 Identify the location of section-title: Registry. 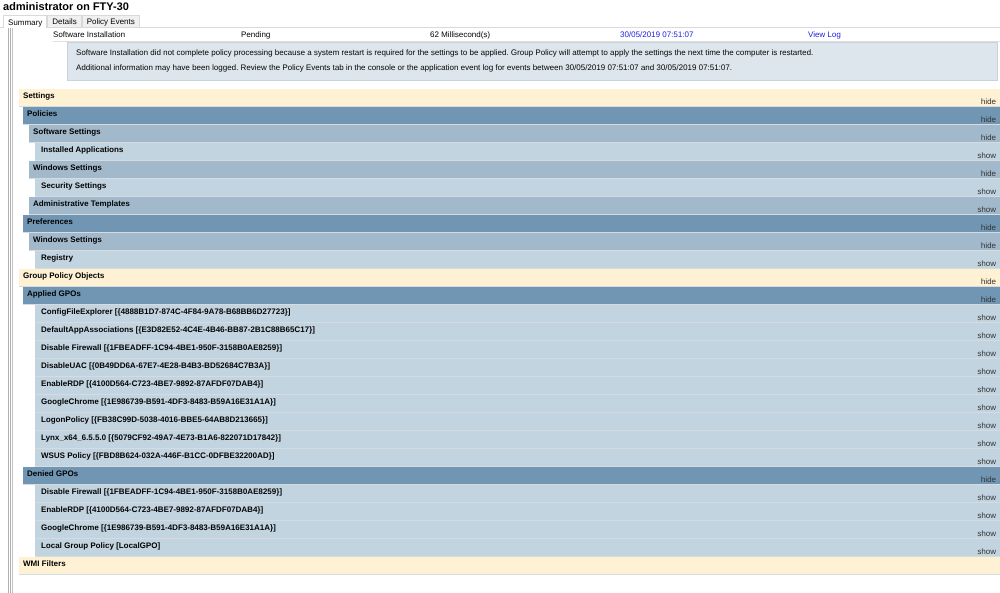
(57, 257).